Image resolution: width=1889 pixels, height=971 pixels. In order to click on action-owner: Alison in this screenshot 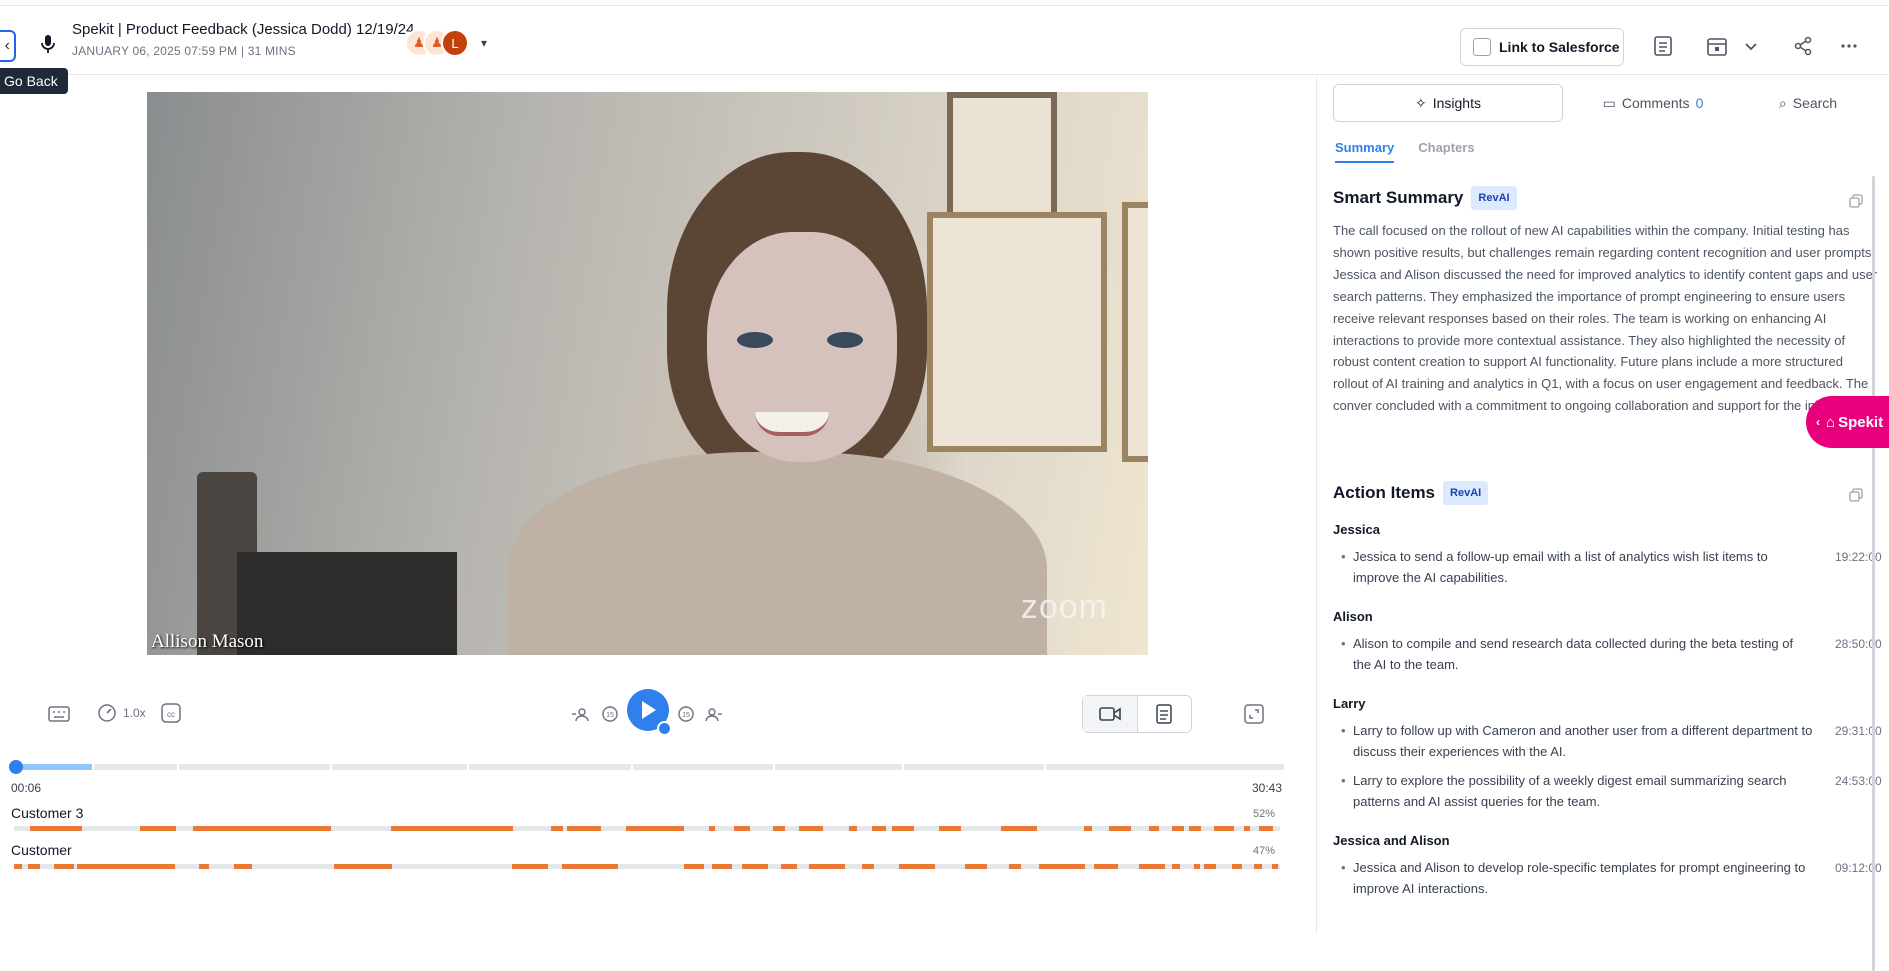, I will do `click(1353, 616)`.